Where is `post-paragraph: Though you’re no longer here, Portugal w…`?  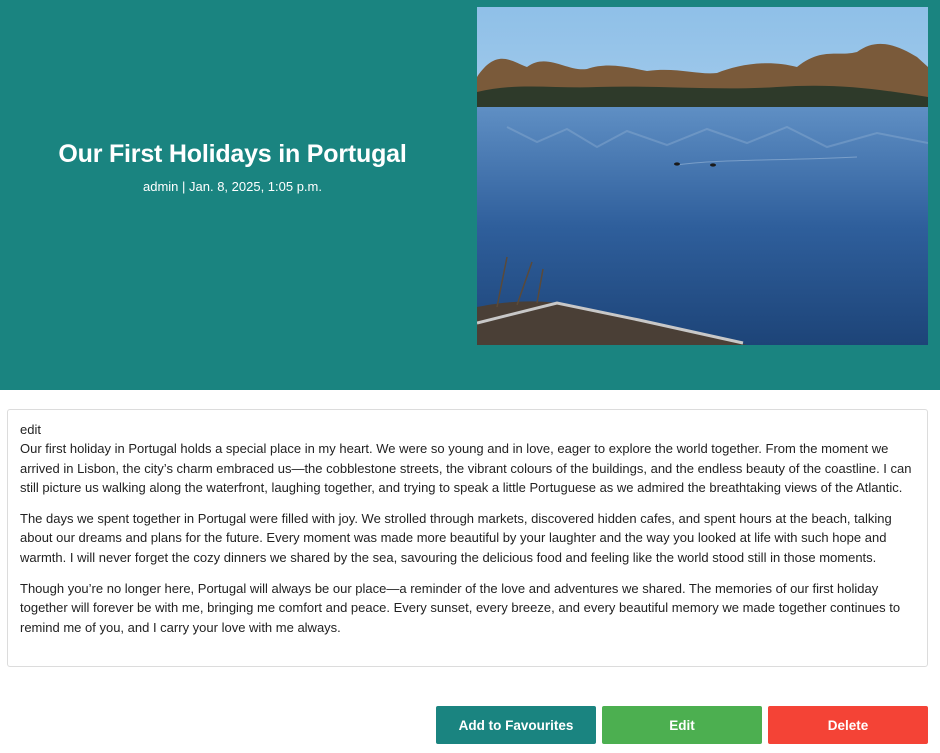 post-paragraph: Though you’re no longer here, Portugal w… is located at coordinates (460, 608).